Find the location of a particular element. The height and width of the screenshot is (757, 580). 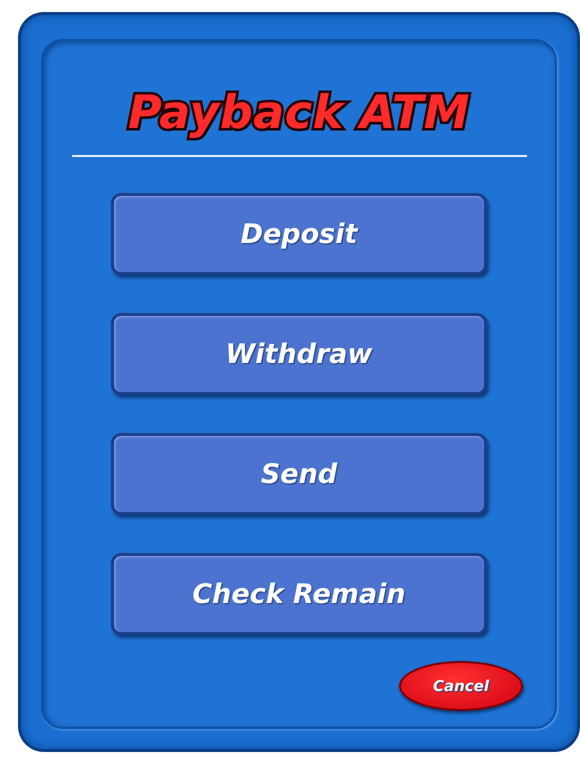

app-title: Payback ATM is located at coordinates (299, 112).